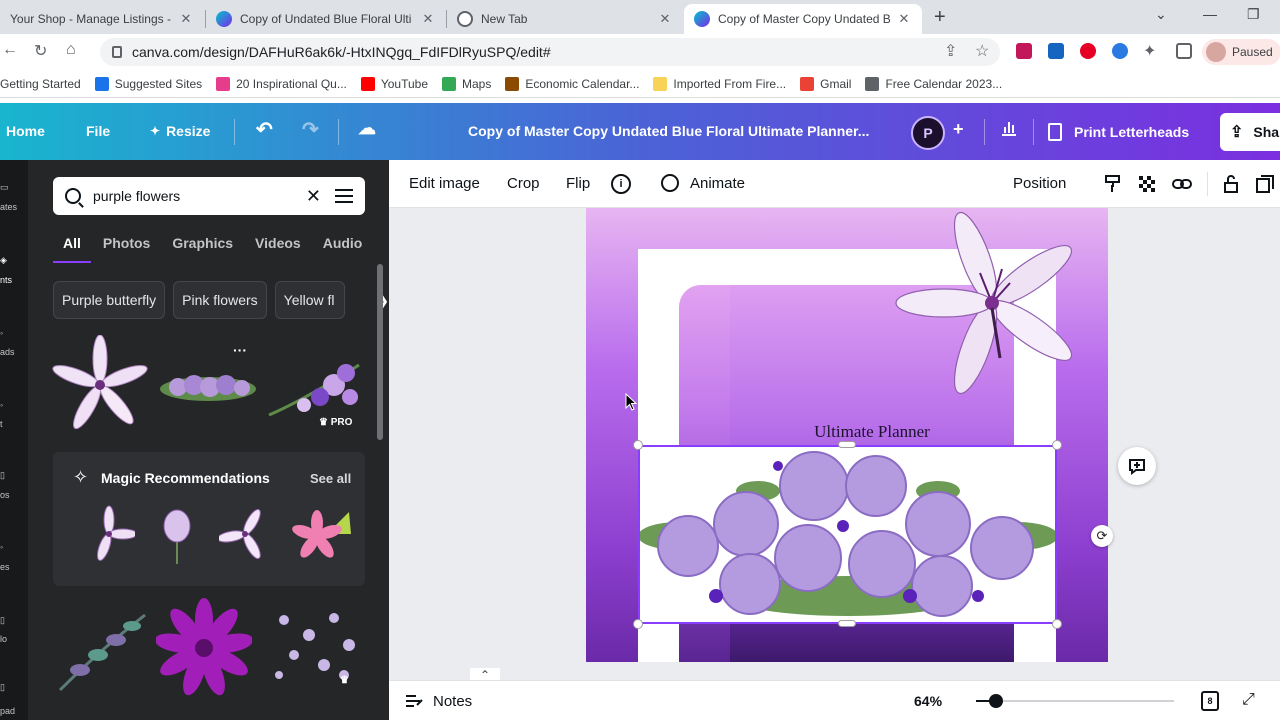 The width and height of the screenshot is (1280, 720). What do you see at coordinates (72, 243) in the screenshot?
I see `tab-all: All` at bounding box center [72, 243].